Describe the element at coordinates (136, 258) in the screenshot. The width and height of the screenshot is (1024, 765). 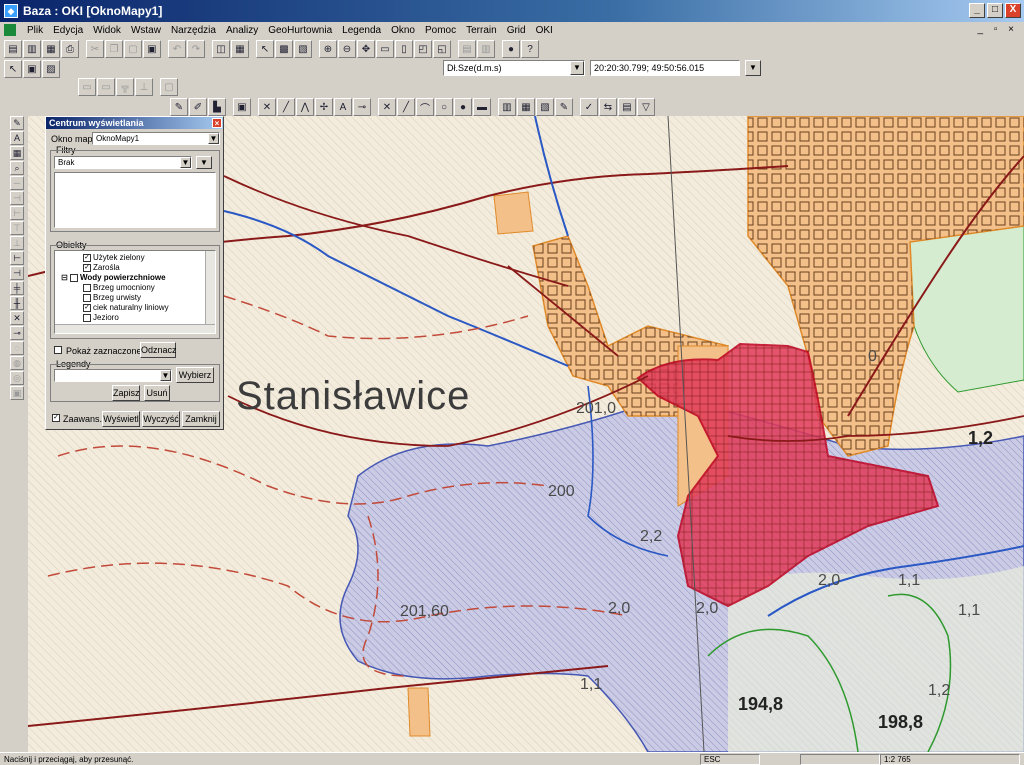
I see `tree-item: ✓ Użytek zielony` at that location.